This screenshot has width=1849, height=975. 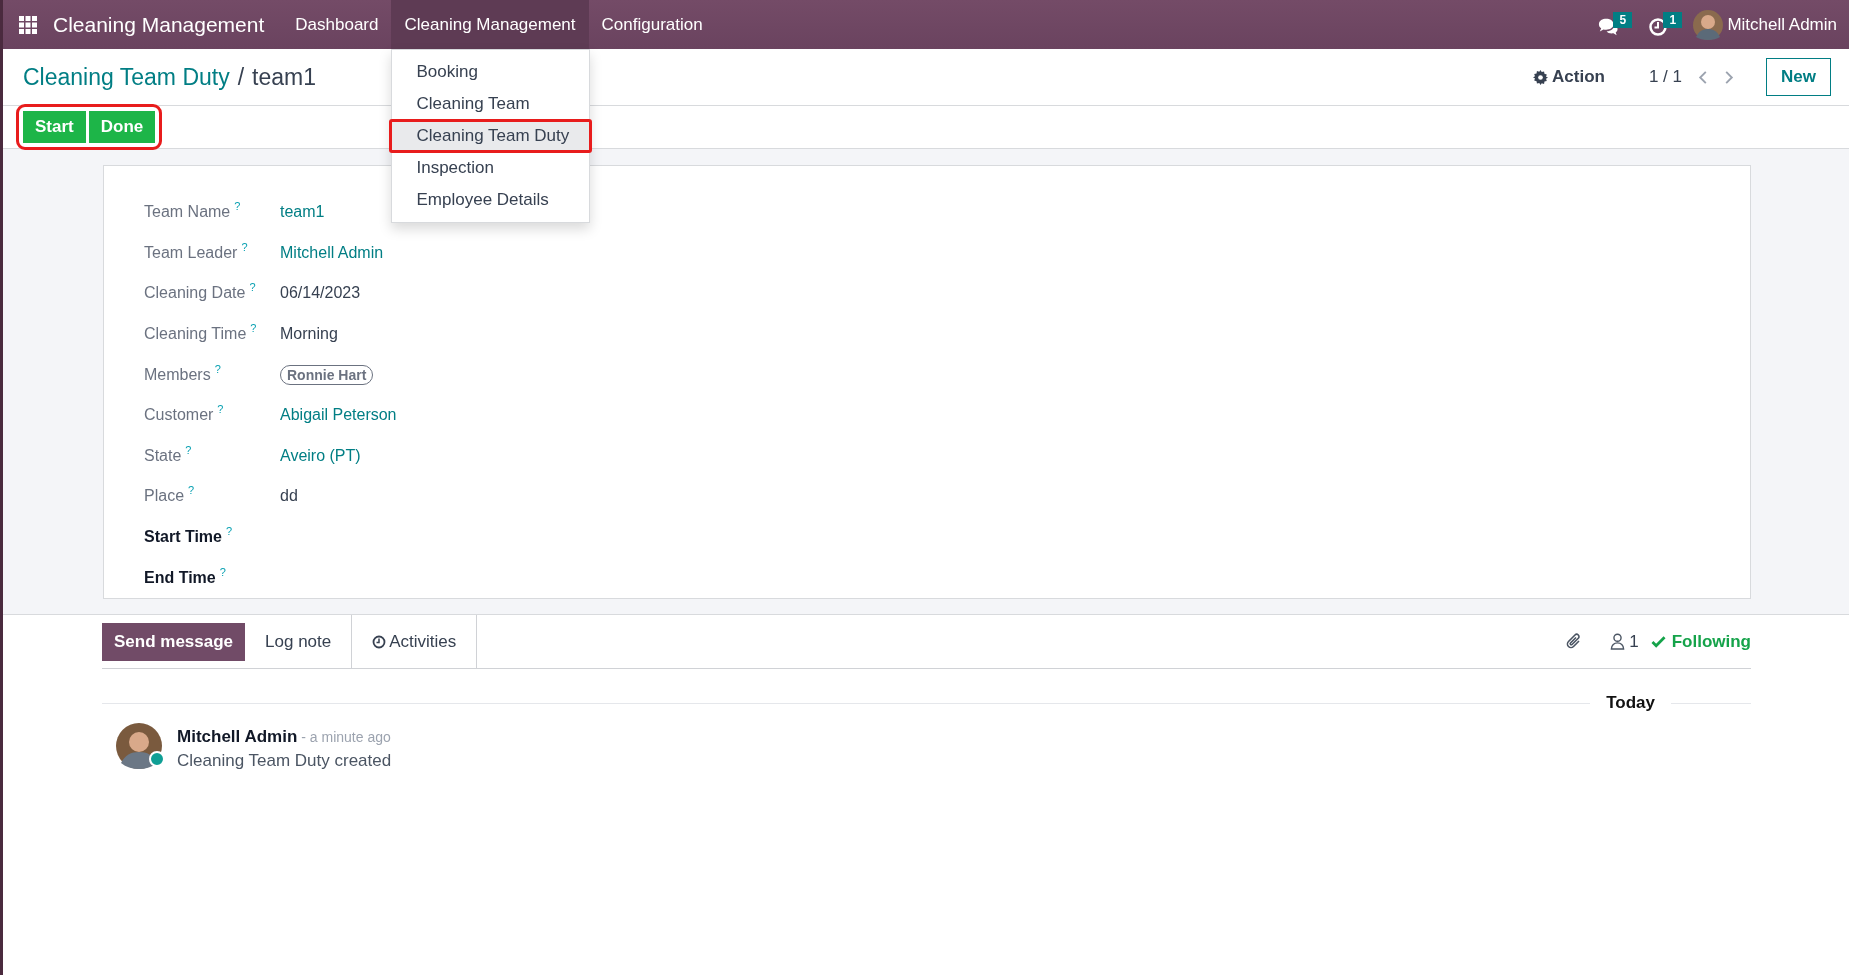 I want to click on author-avatar, so click(x=139, y=746).